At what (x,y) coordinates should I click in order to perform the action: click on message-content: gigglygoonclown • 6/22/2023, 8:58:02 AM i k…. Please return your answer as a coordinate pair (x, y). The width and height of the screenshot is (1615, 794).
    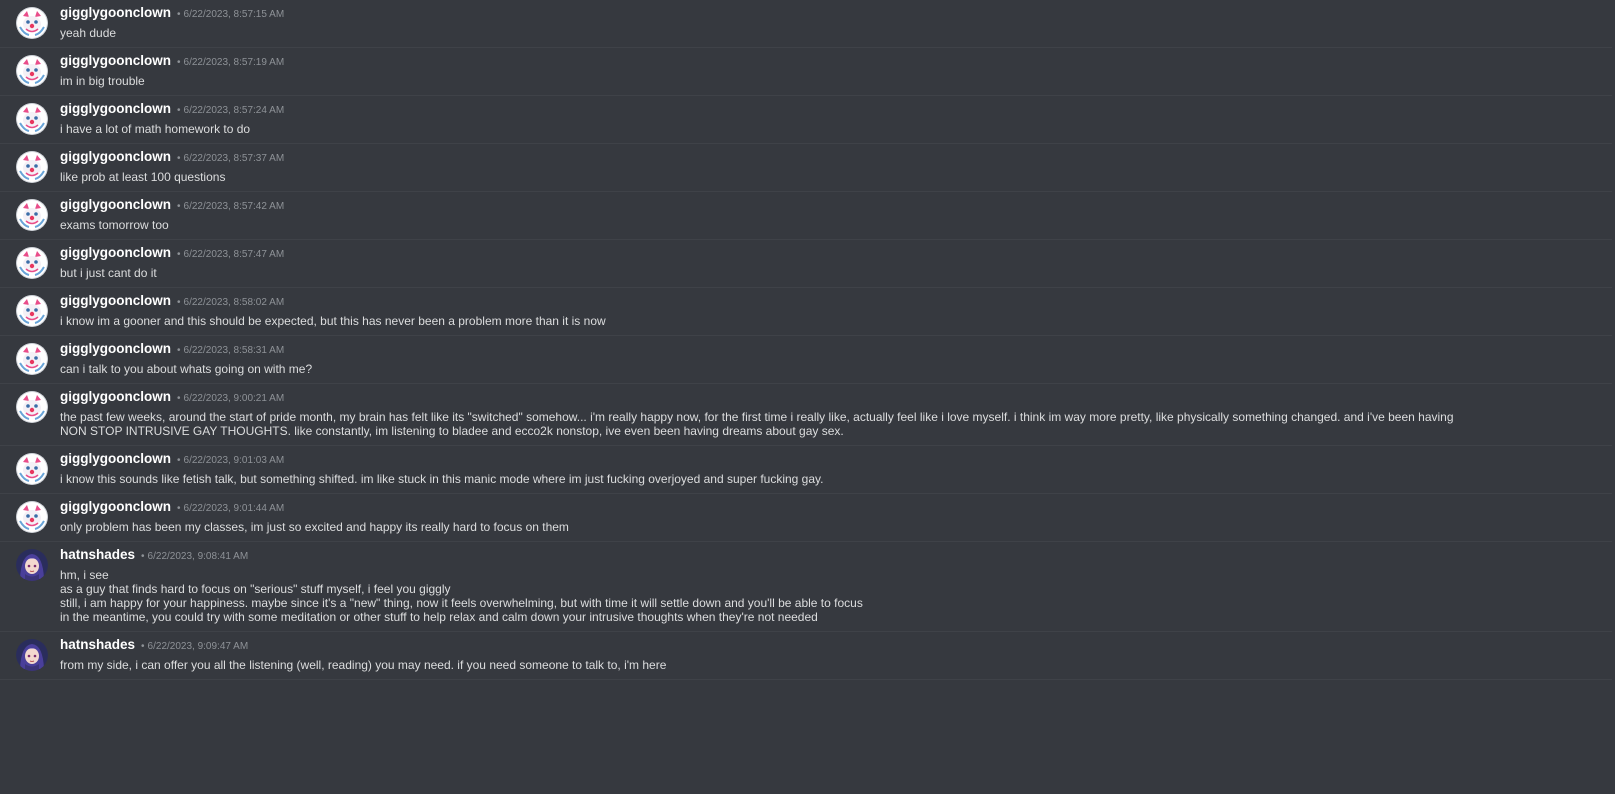
    Looking at the image, I should click on (836, 311).